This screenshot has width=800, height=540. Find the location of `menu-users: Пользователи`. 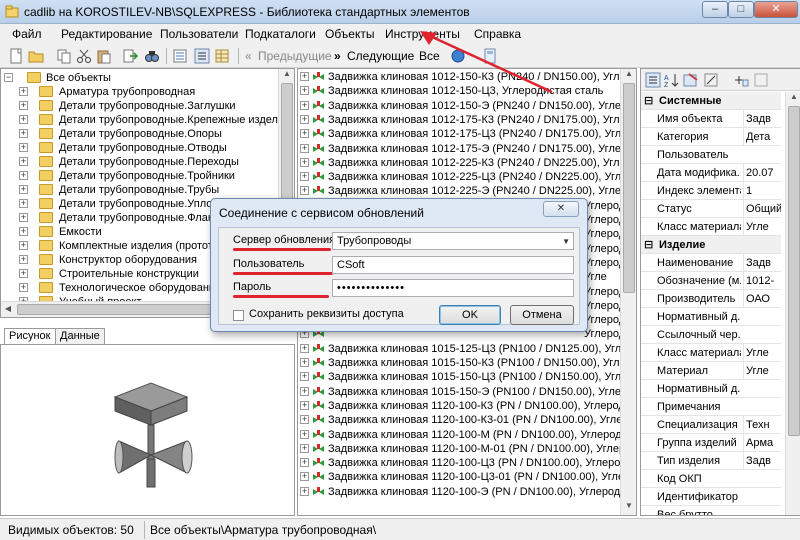

menu-users: Пользователи is located at coordinates (199, 34).